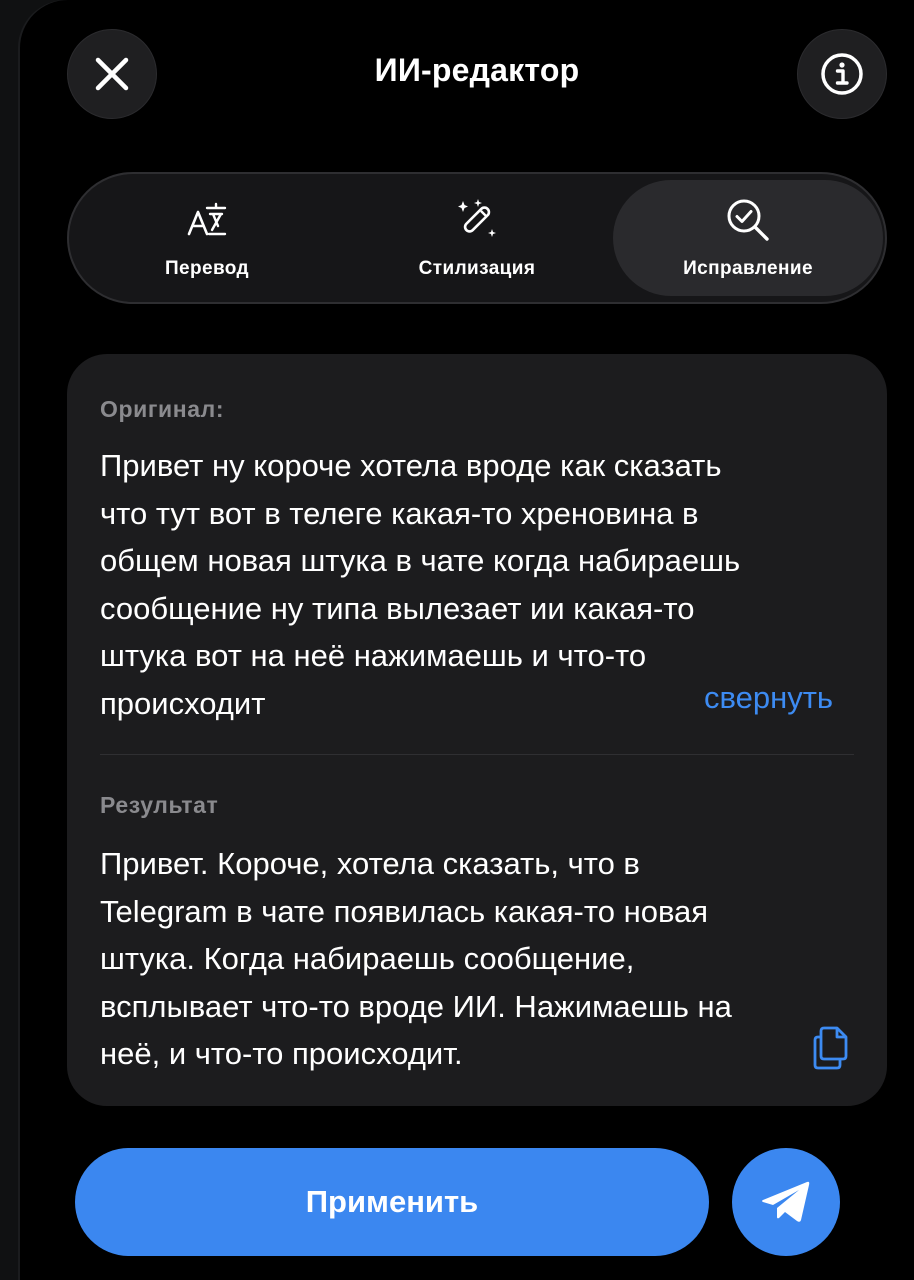 This screenshot has height=1280, width=914. Describe the element at coordinates (768, 698) in the screenshot. I see `collapse-link: свернуть` at that location.